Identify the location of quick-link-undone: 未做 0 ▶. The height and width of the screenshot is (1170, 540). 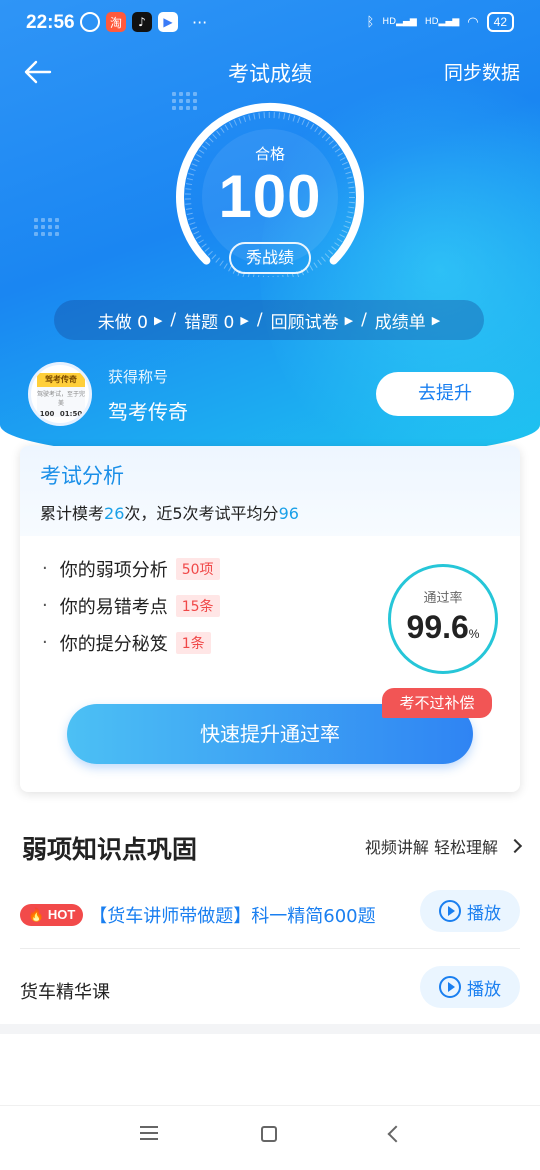
(130, 320).